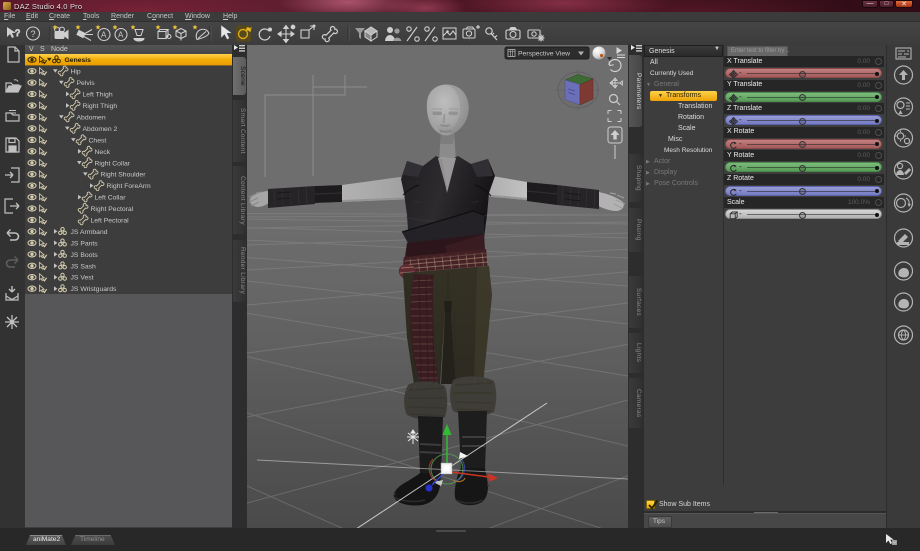 The height and width of the screenshot is (551, 920). Describe the element at coordinates (544, 54) in the screenshot. I see `svg-text: Perspective View` at that location.